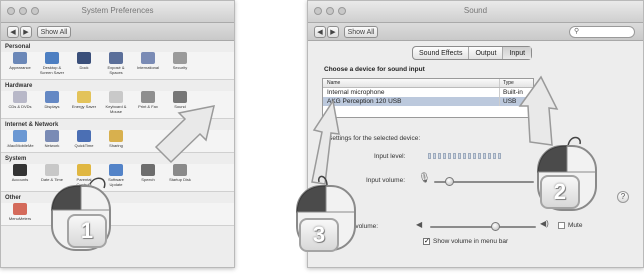 The image size is (644, 274). I want to click on preference-pane: CDs & DVDs, so click(20, 102).